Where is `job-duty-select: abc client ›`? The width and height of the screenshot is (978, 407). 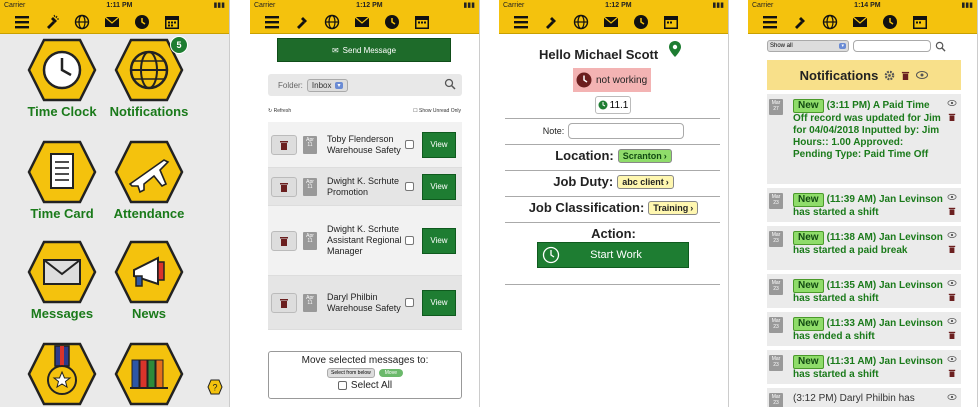
job-duty-select: abc client › is located at coordinates (645, 181).